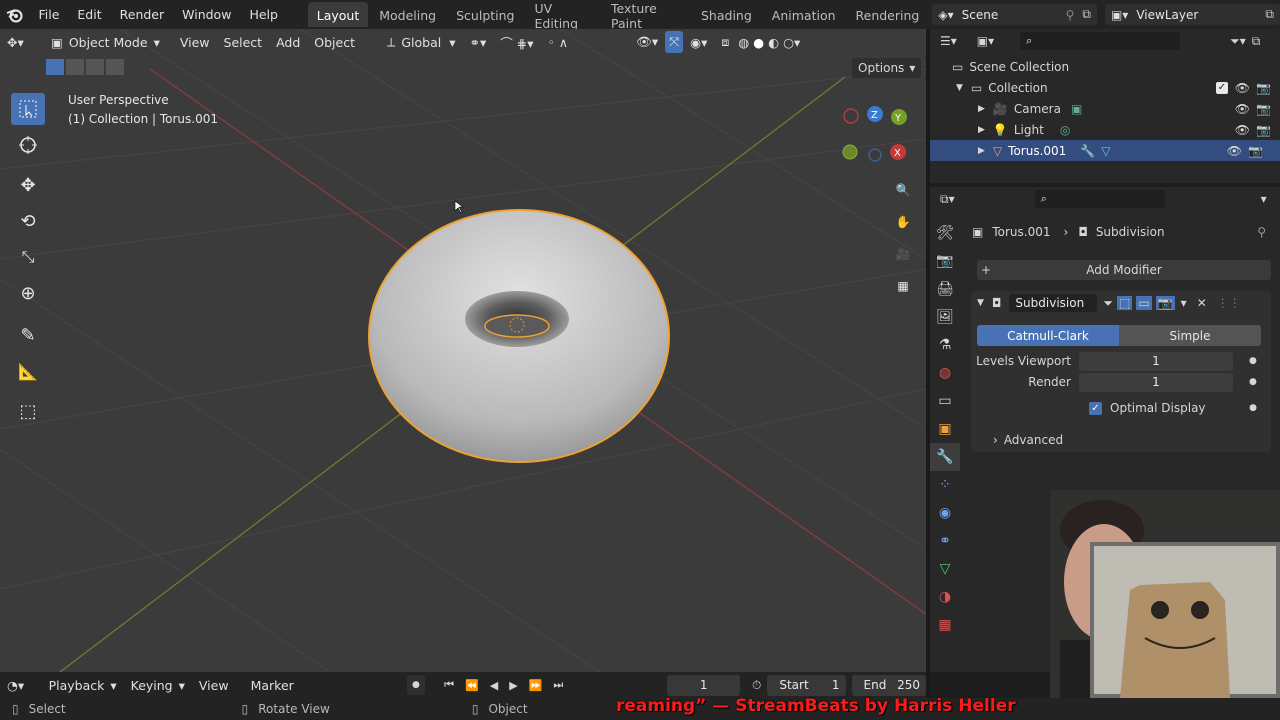 Image resolution: width=1280 pixels, height=720 pixels. Describe the element at coordinates (1124, 270) in the screenshot. I see `add-modifier-button: + Add Modifier` at that location.